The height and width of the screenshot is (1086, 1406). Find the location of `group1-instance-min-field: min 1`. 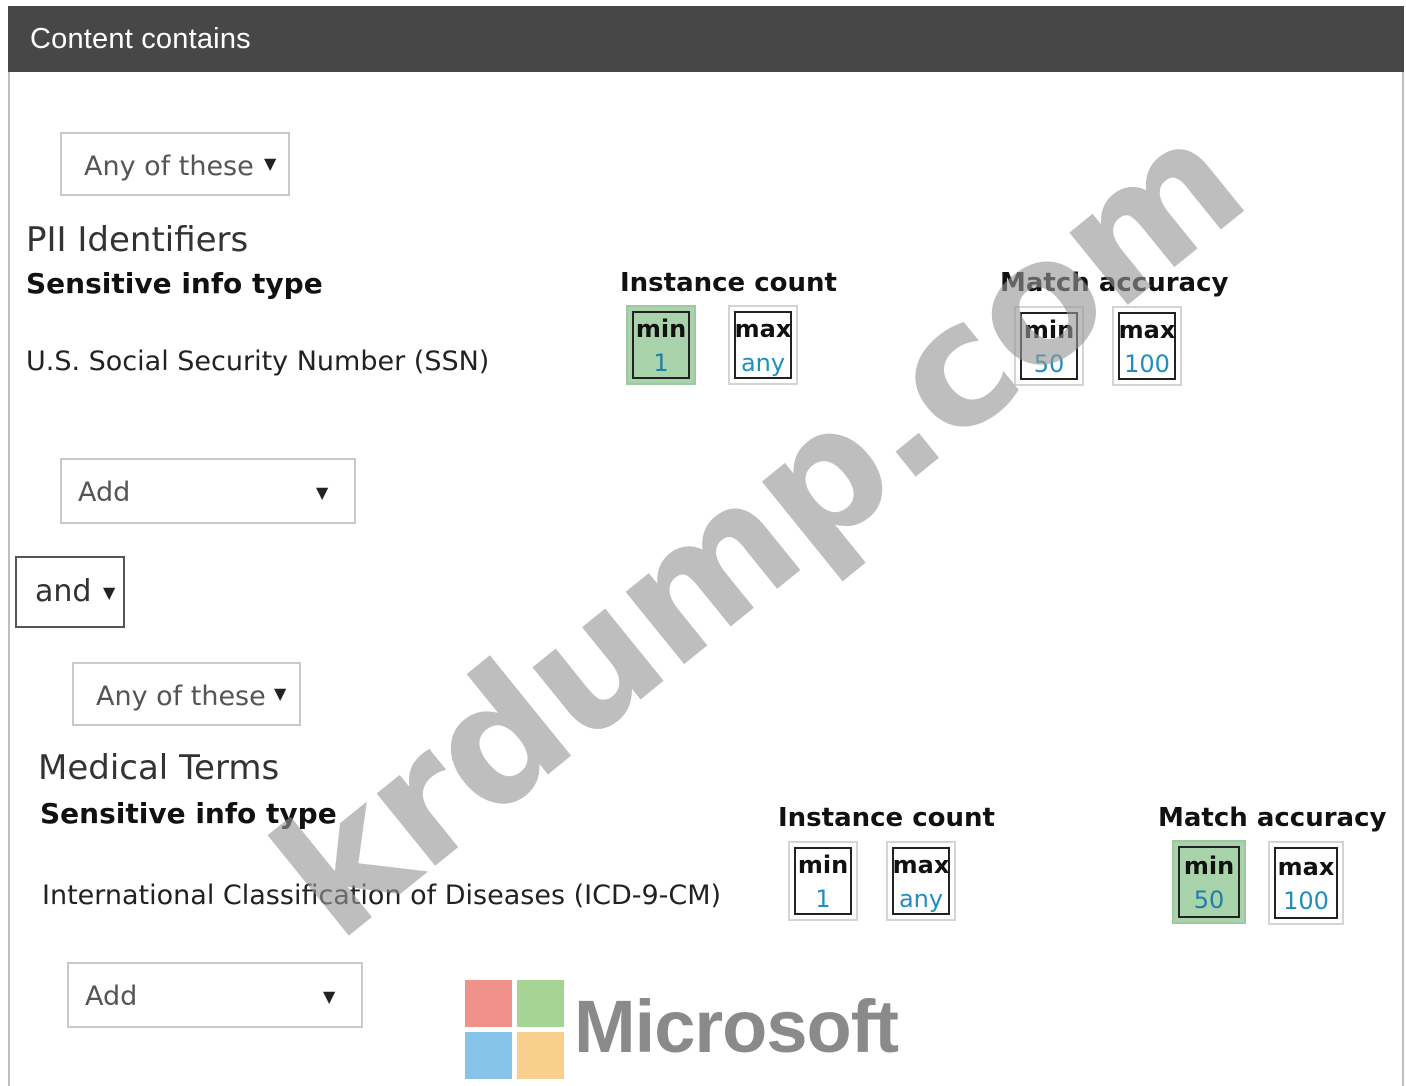

group1-instance-min-field: min 1 is located at coordinates (661, 345).